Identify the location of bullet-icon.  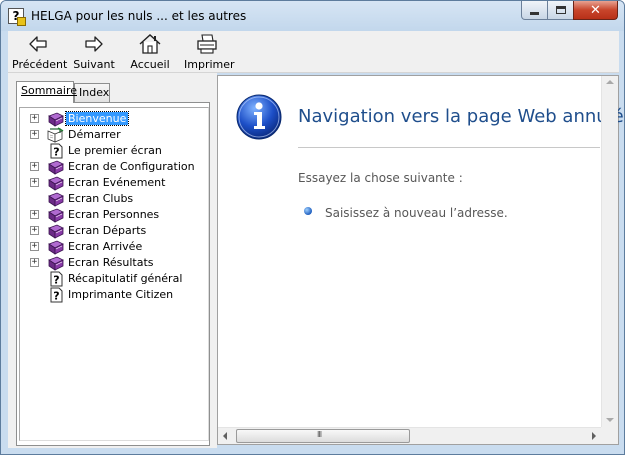
(308, 211).